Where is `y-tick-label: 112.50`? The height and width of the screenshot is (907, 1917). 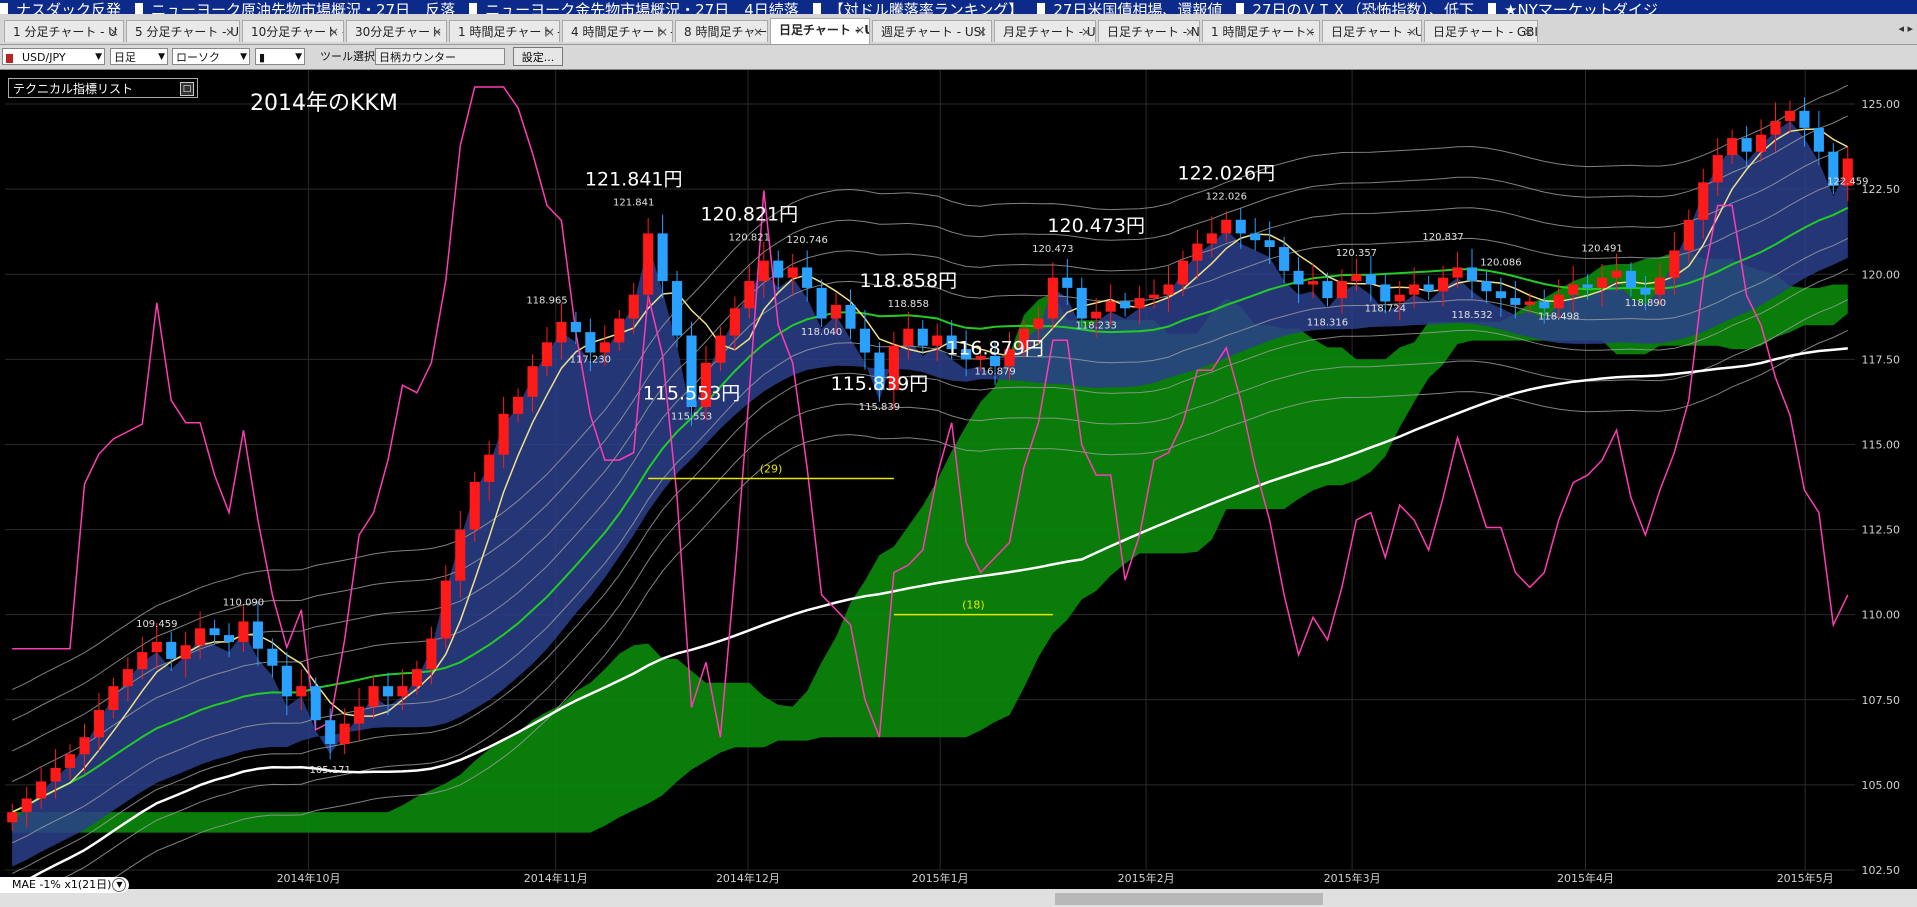 y-tick-label: 112.50 is located at coordinates (1881, 530).